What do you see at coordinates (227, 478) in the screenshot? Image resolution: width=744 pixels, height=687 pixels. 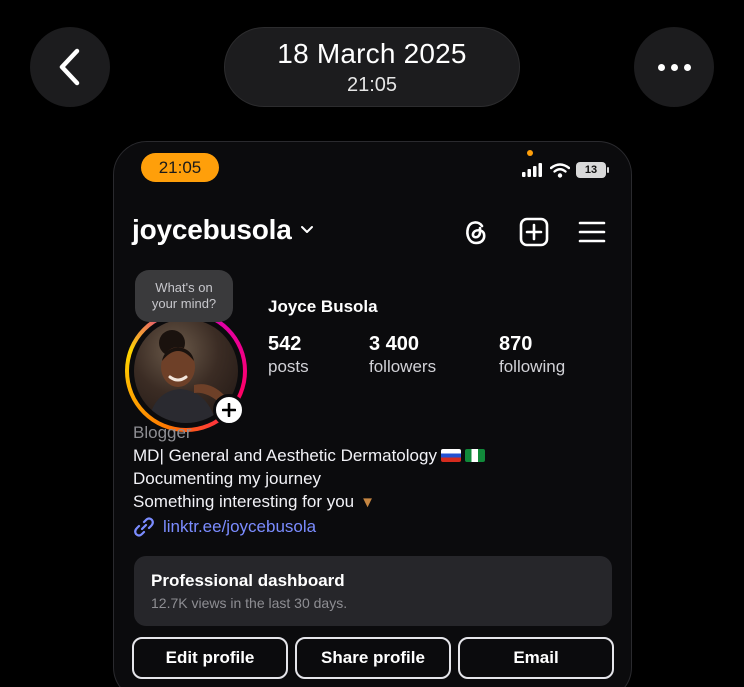 I see `bio-line: Documenting my journey` at bounding box center [227, 478].